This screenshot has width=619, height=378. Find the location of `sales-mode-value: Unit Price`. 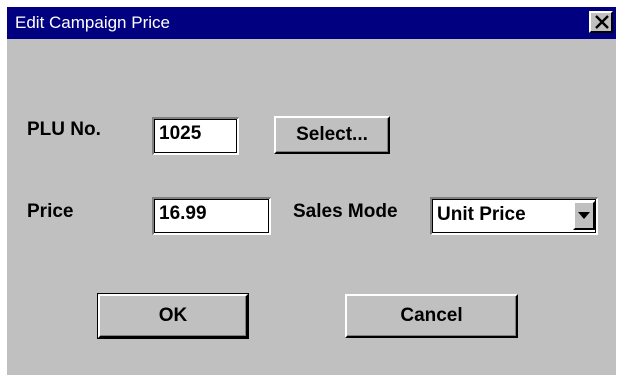

sales-mode-value: Unit Price is located at coordinates (481, 214).